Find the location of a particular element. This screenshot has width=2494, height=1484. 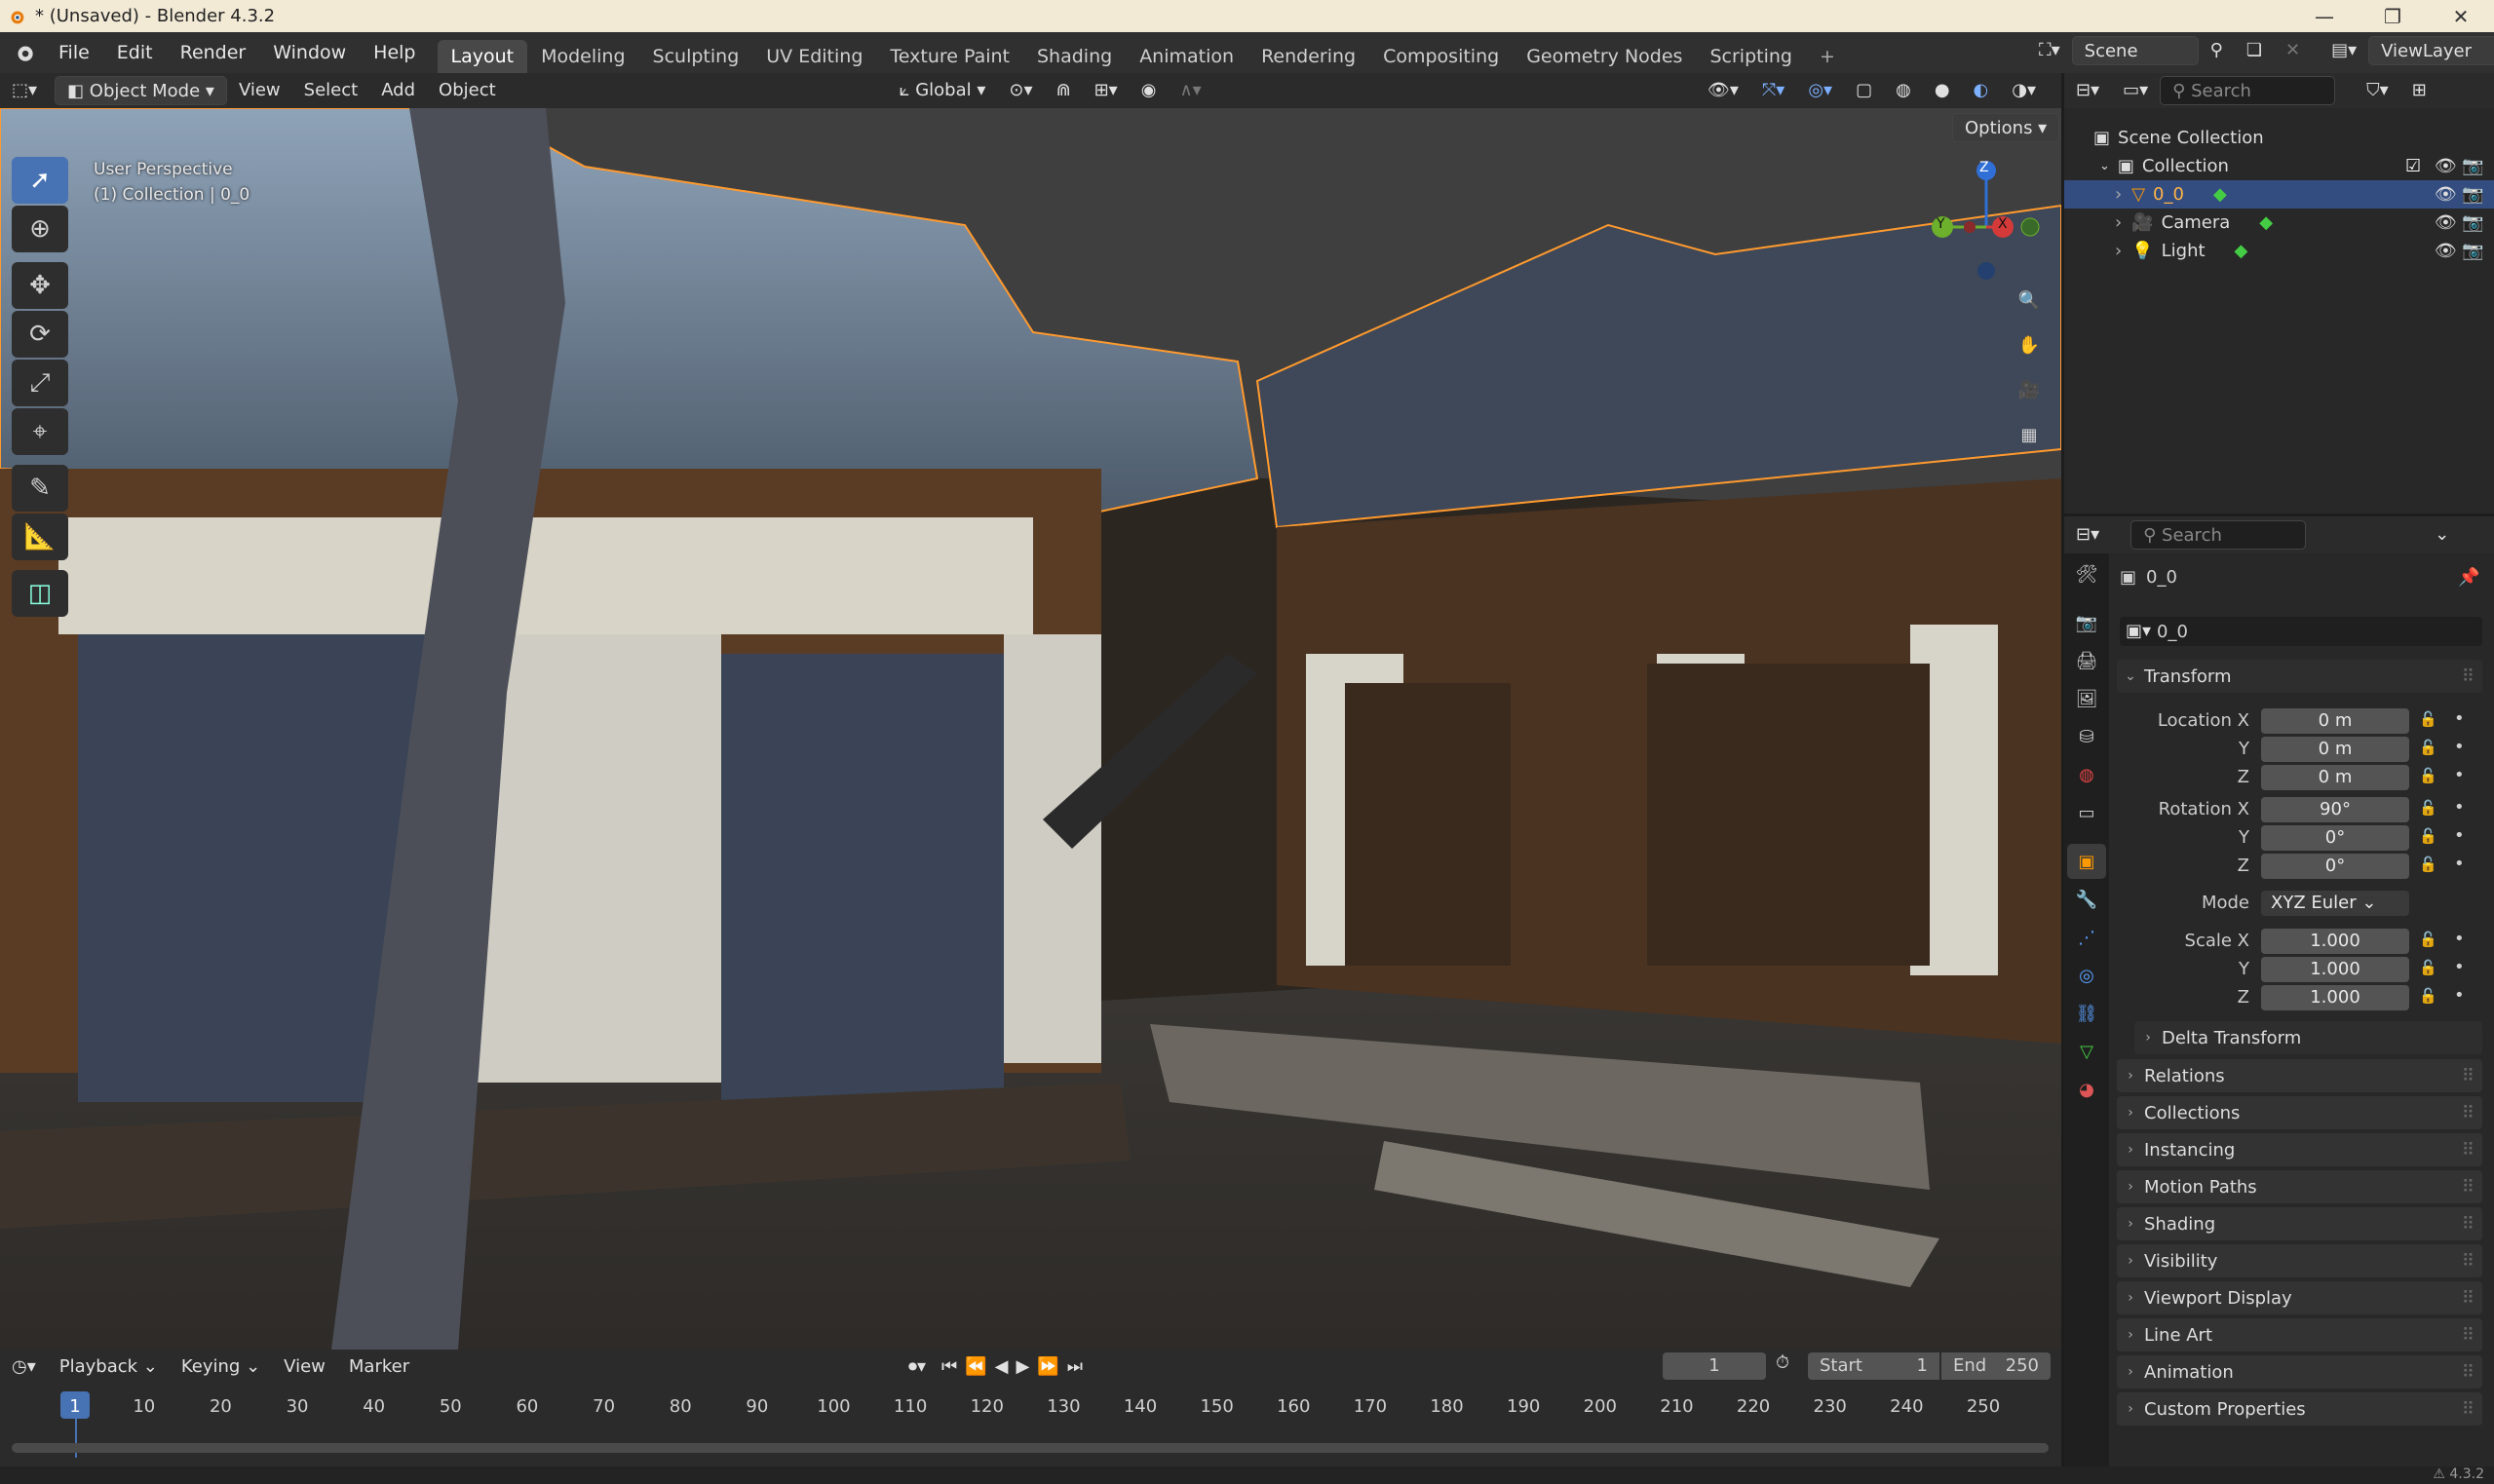

menu-render: Render is located at coordinates (213, 52).